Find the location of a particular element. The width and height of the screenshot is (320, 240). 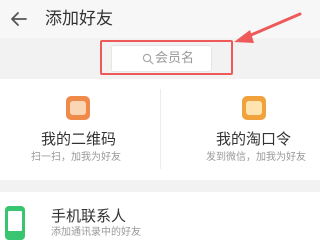

taokouling-title: 我的淘口令 is located at coordinates (254, 139).